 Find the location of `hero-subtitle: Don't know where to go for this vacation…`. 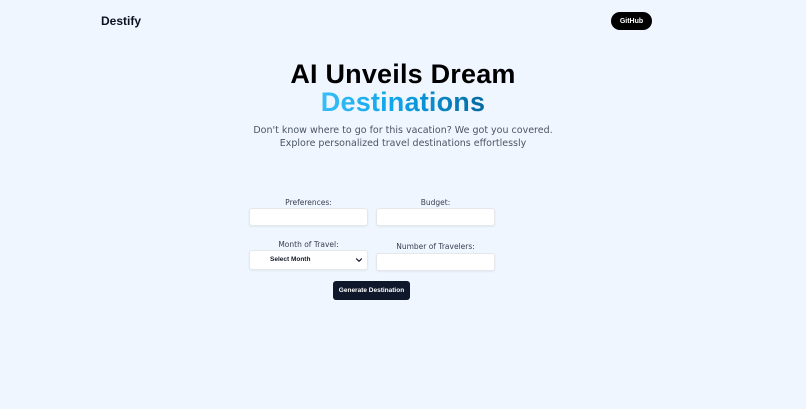

hero-subtitle: Don't know where to go for this vacation… is located at coordinates (403, 137).